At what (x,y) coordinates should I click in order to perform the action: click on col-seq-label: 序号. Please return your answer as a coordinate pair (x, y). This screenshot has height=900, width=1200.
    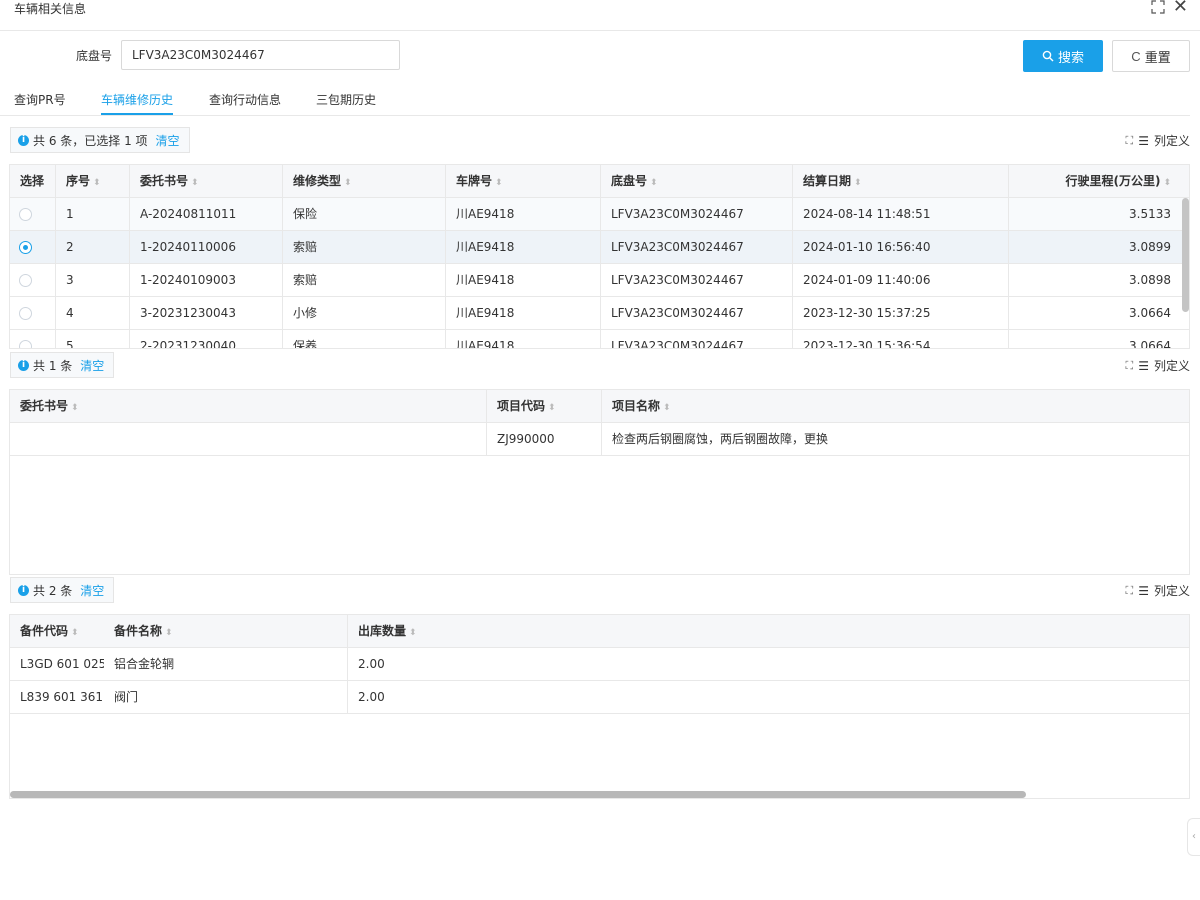
    Looking at the image, I should click on (78, 181).